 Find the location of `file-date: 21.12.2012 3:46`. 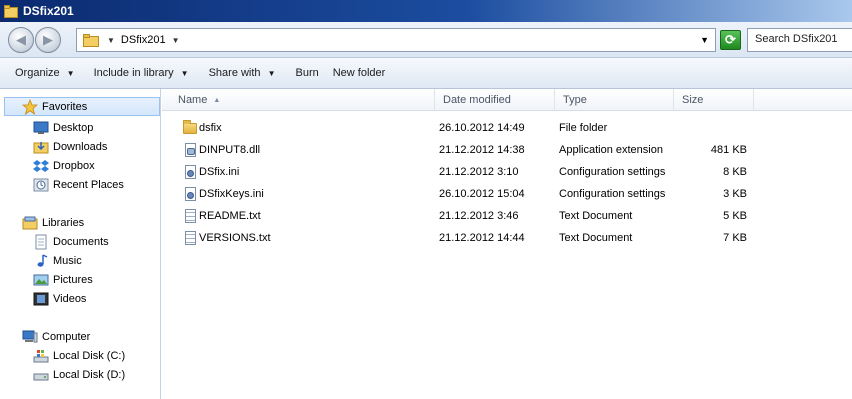

file-date: 21.12.2012 3:46 is located at coordinates (479, 216).